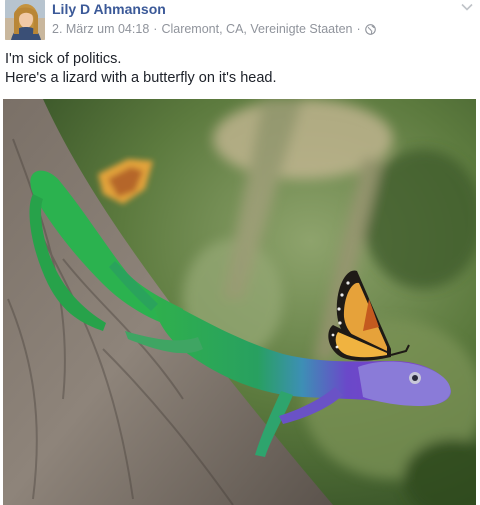 This screenshot has height=505, width=480. Describe the element at coordinates (63, 59) in the screenshot. I see `post-text-line: I'm sick of politics.` at that location.